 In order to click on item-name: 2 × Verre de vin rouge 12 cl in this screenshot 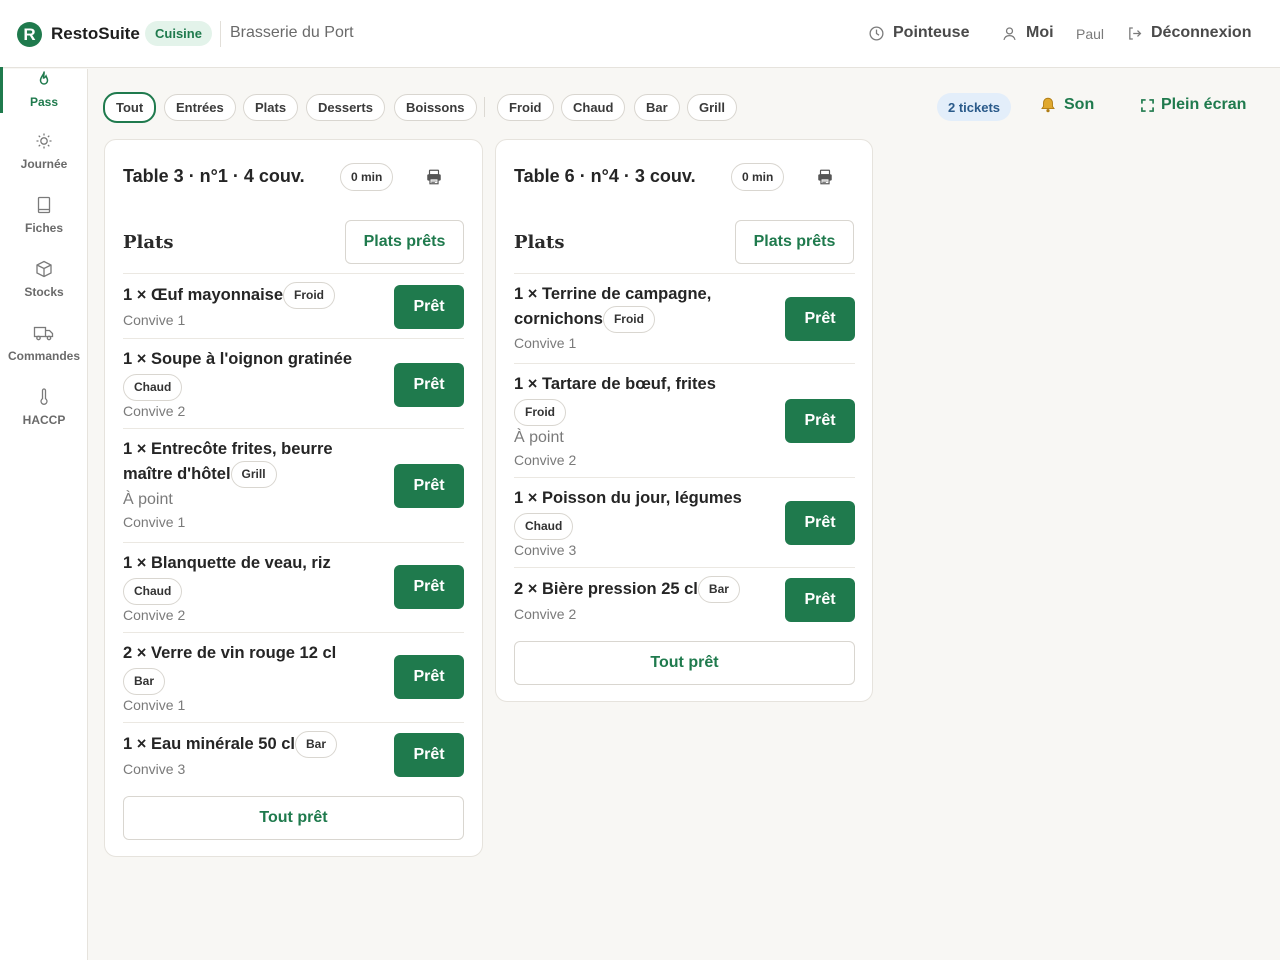, I will do `click(230, 653)`.